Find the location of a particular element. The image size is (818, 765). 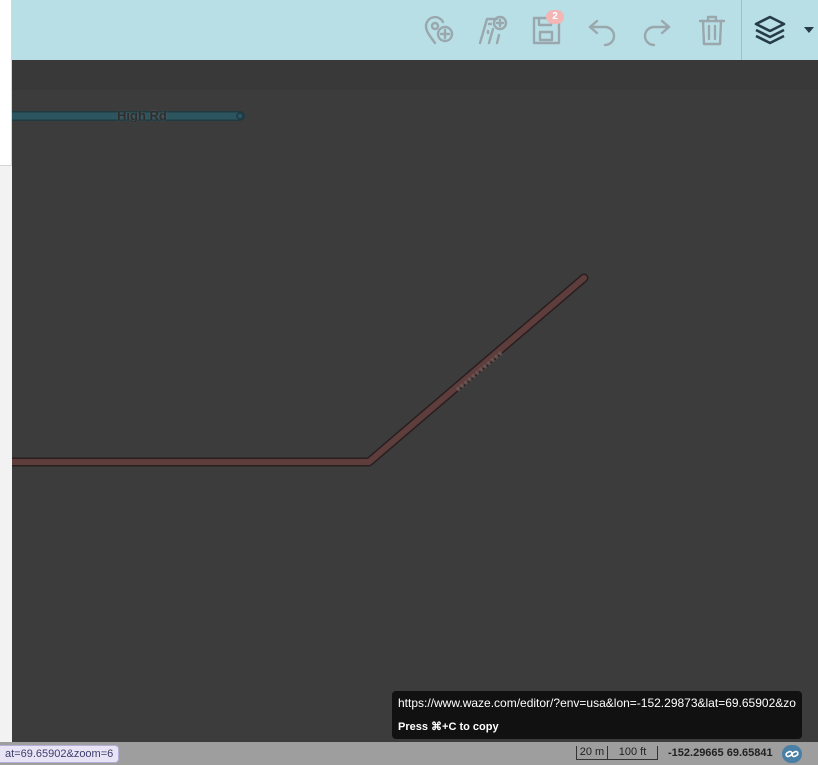

unsaved-count-badge: 2 is located at coordinates (555, 17).